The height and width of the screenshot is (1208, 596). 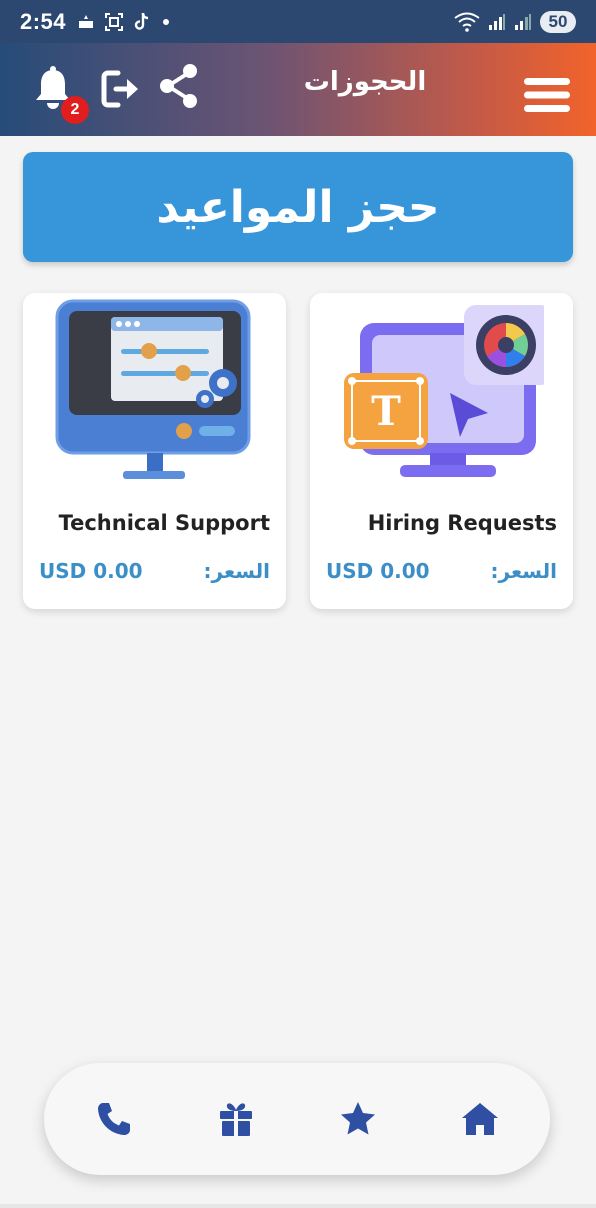 I want to click on menu-button, so click(x=547, y=95).